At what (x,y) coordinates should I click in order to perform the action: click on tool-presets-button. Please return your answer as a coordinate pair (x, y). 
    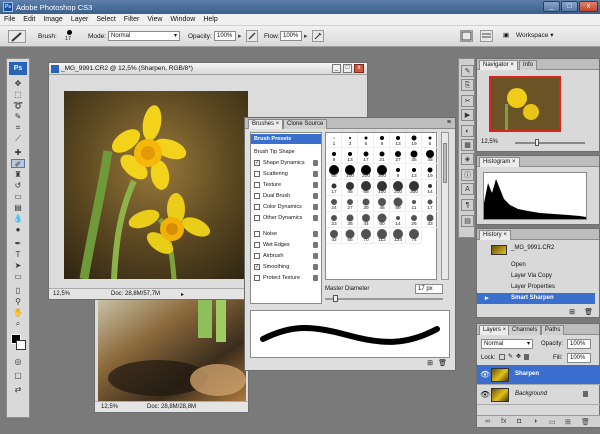
    Looking at the image, I should click on (486, 36).